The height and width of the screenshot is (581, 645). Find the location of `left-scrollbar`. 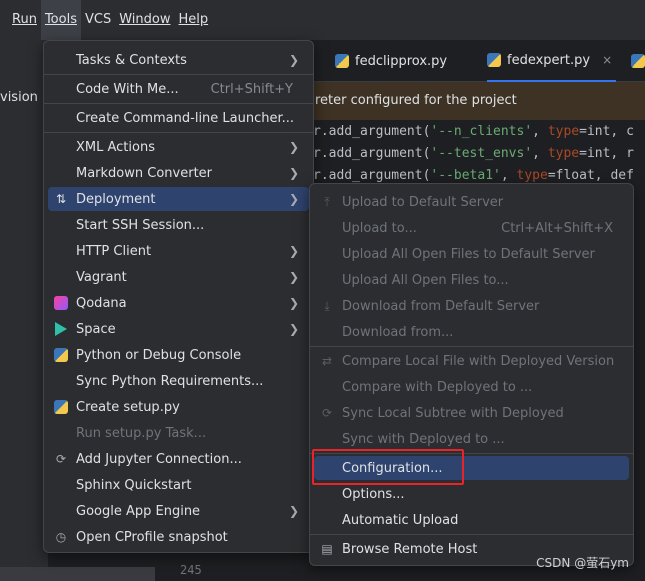

left-scrollbar is located at coordinates (77, 574).